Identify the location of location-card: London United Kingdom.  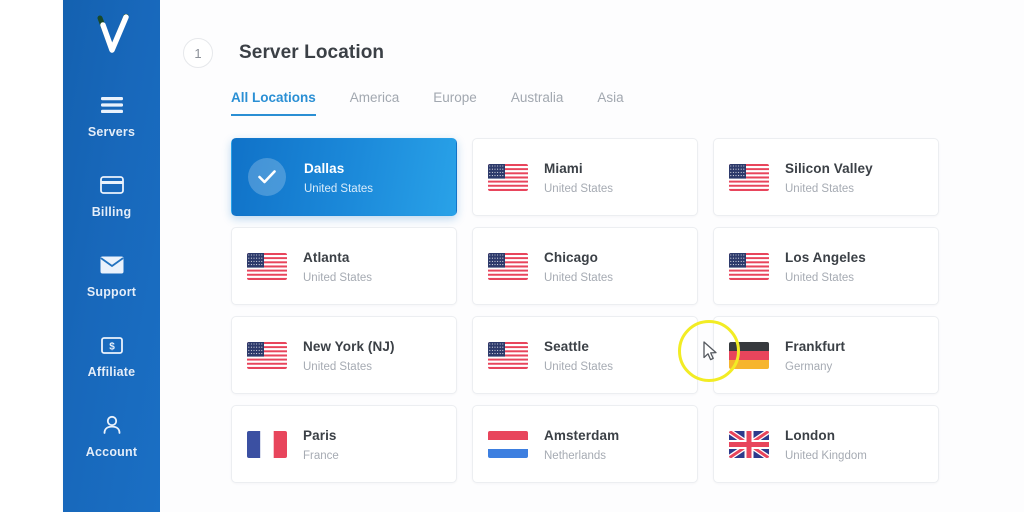
(826, 444).